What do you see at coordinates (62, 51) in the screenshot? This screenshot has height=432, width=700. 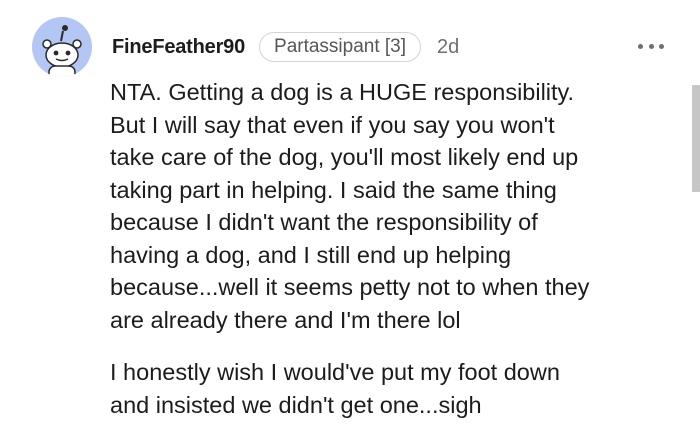 I see `reddit-snoo-icon` at bounding box center [62, 51].